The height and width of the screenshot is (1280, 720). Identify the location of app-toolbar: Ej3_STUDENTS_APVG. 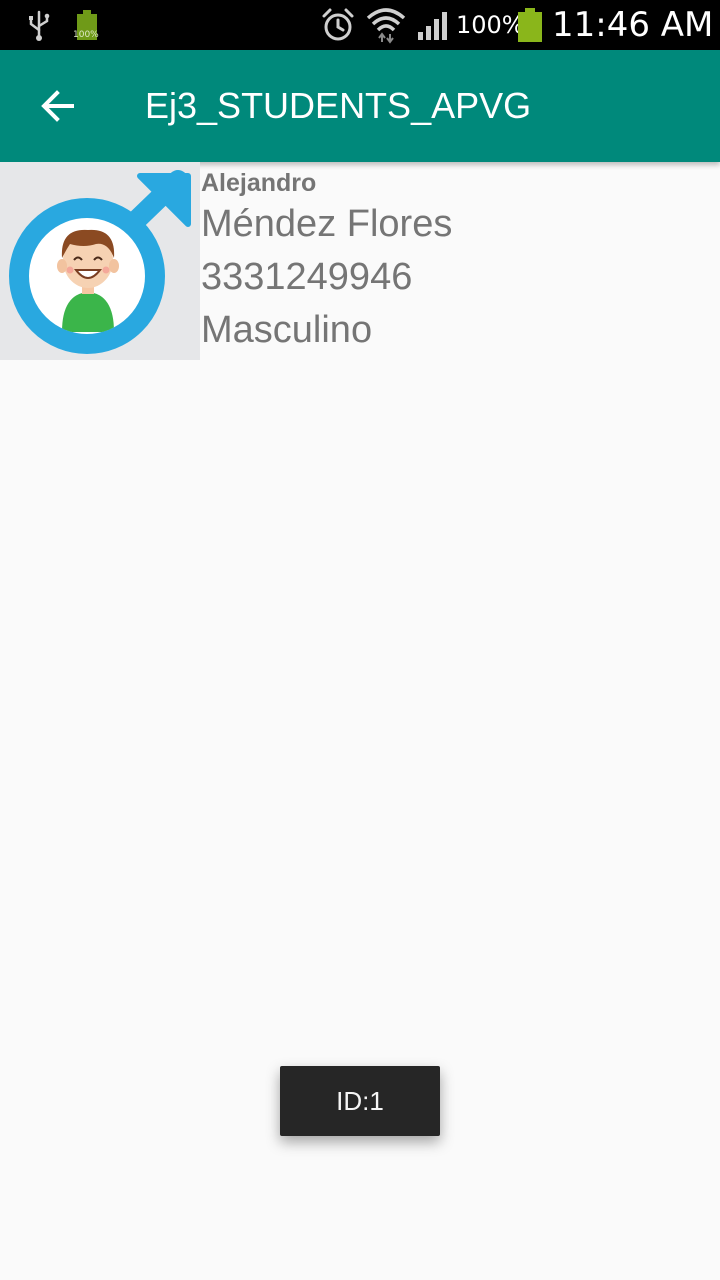
(360, 106).